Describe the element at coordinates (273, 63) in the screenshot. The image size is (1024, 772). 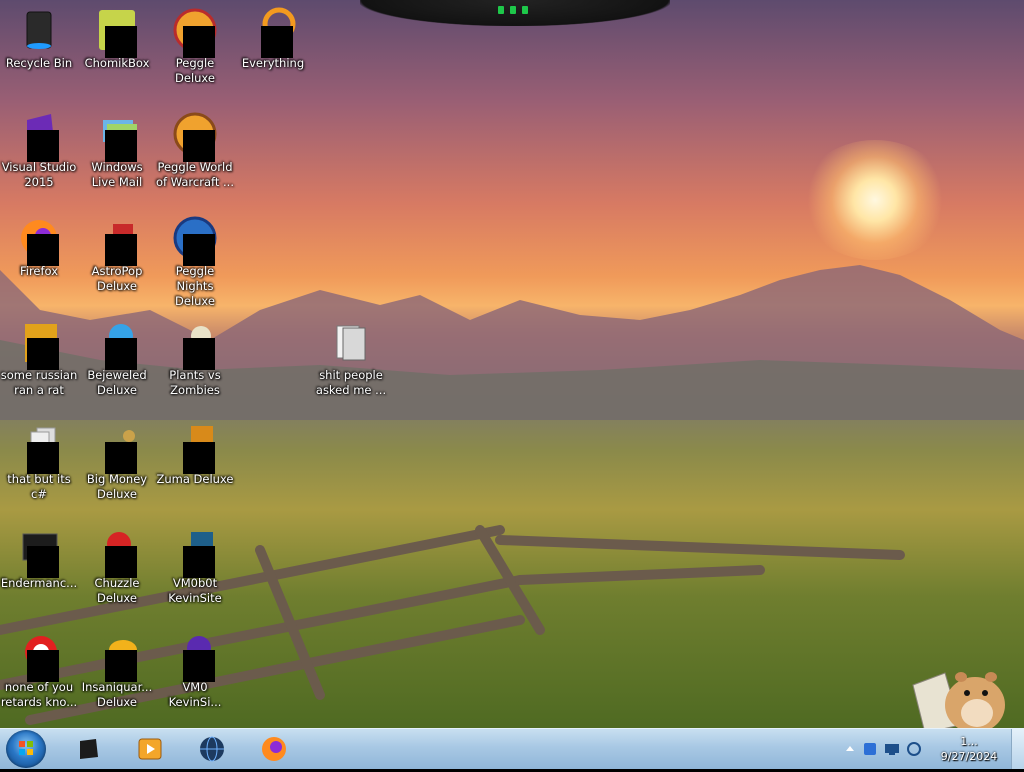
I see `icon-label: Everything` at that location.